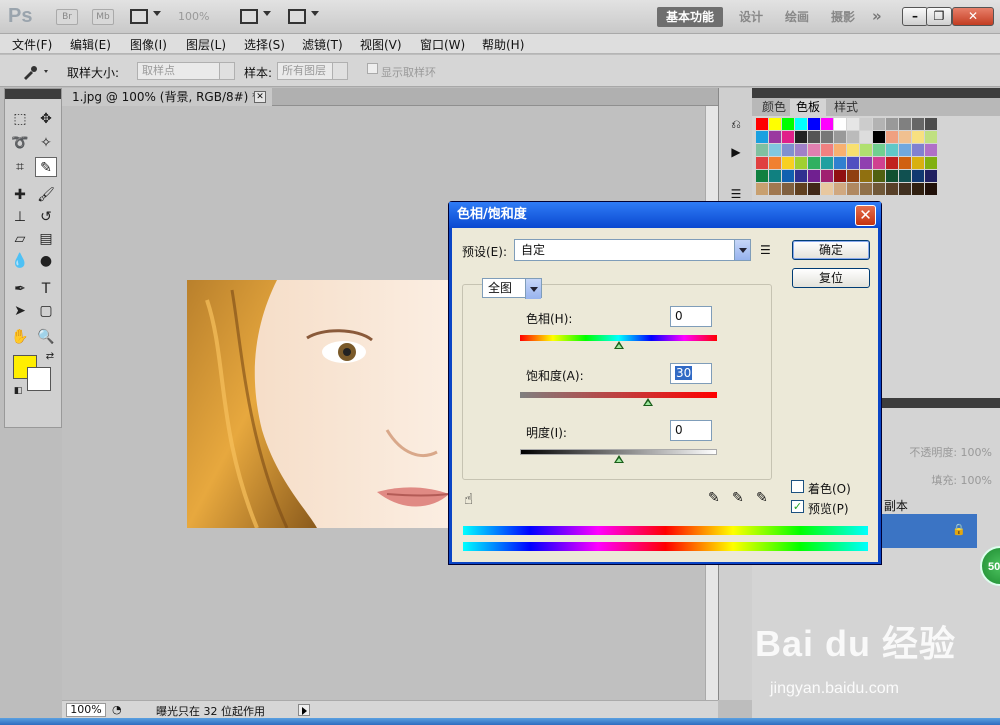  What do you see at coordinates (18, 391) in the screenshot?
I see `default-colors-icon: ◧` at bounding box center [18, 391].